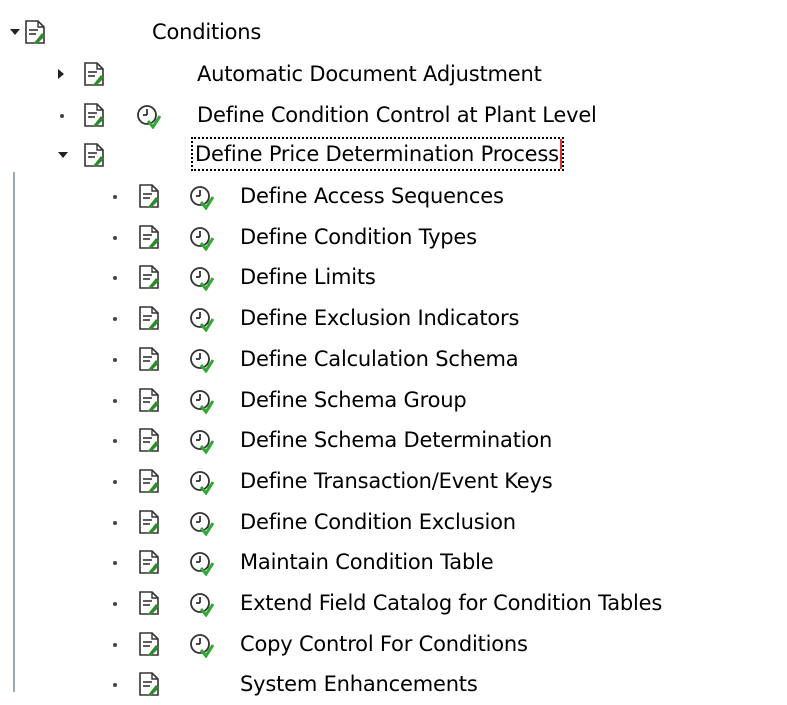  I want to click on tree-node-label: Define Condition Exclusion, so click(378, 522).